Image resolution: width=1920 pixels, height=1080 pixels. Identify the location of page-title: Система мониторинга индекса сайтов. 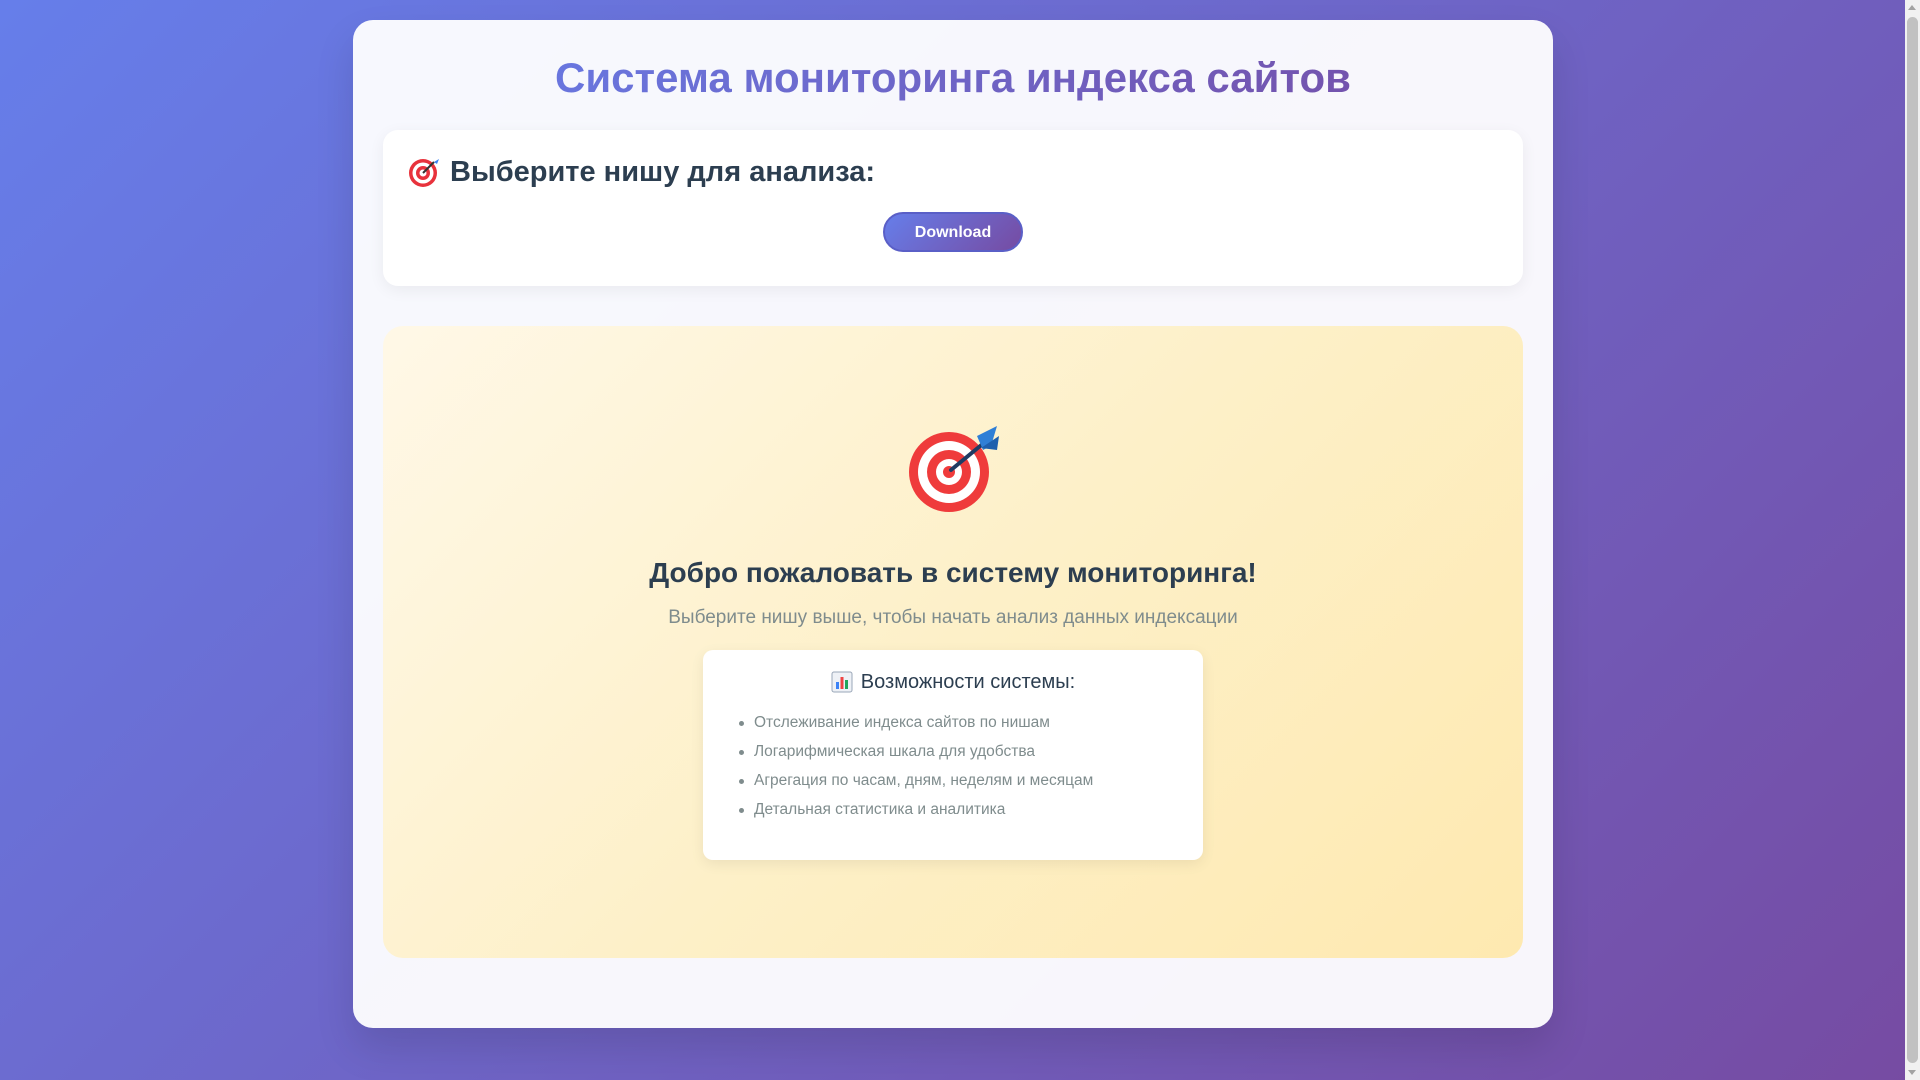
(953, 78).